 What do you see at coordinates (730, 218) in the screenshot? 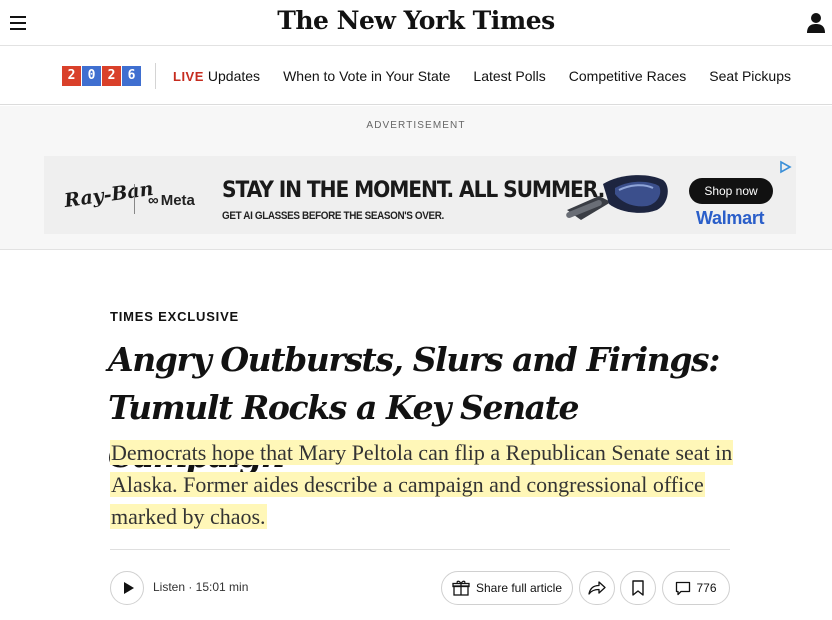
I see `walmart-logo: Walmart` at bounding box center [730, 218].